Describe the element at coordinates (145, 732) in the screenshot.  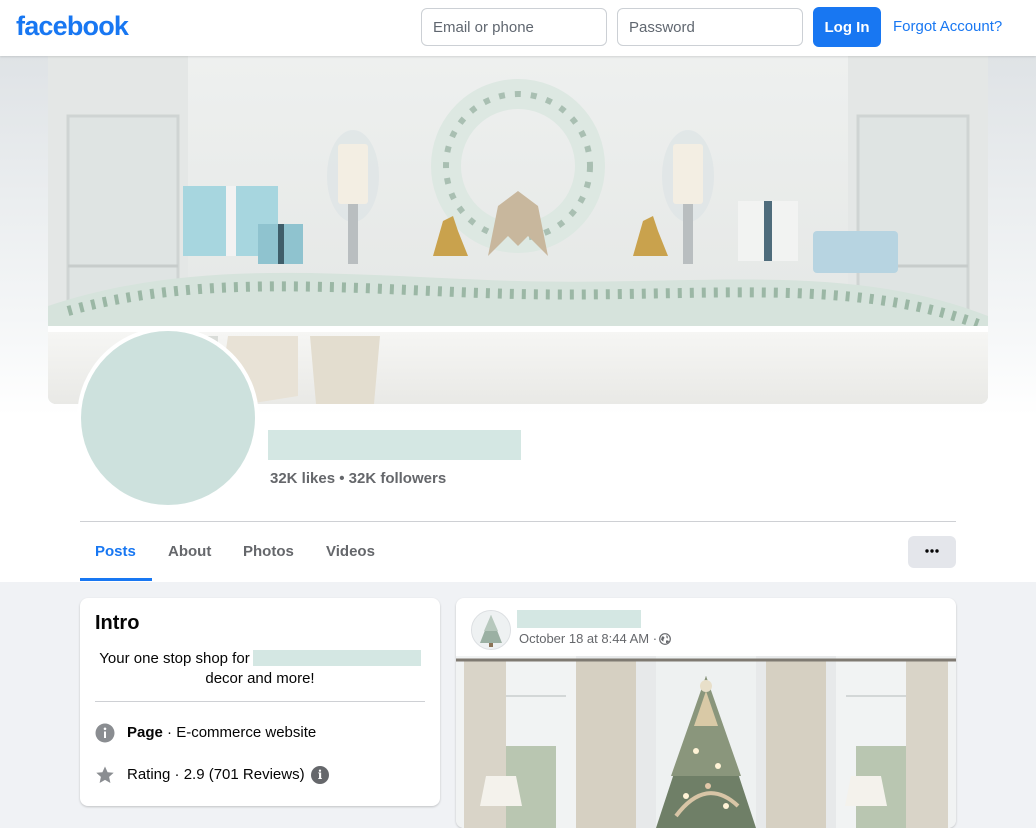
I see `page-label: Page` at that location.